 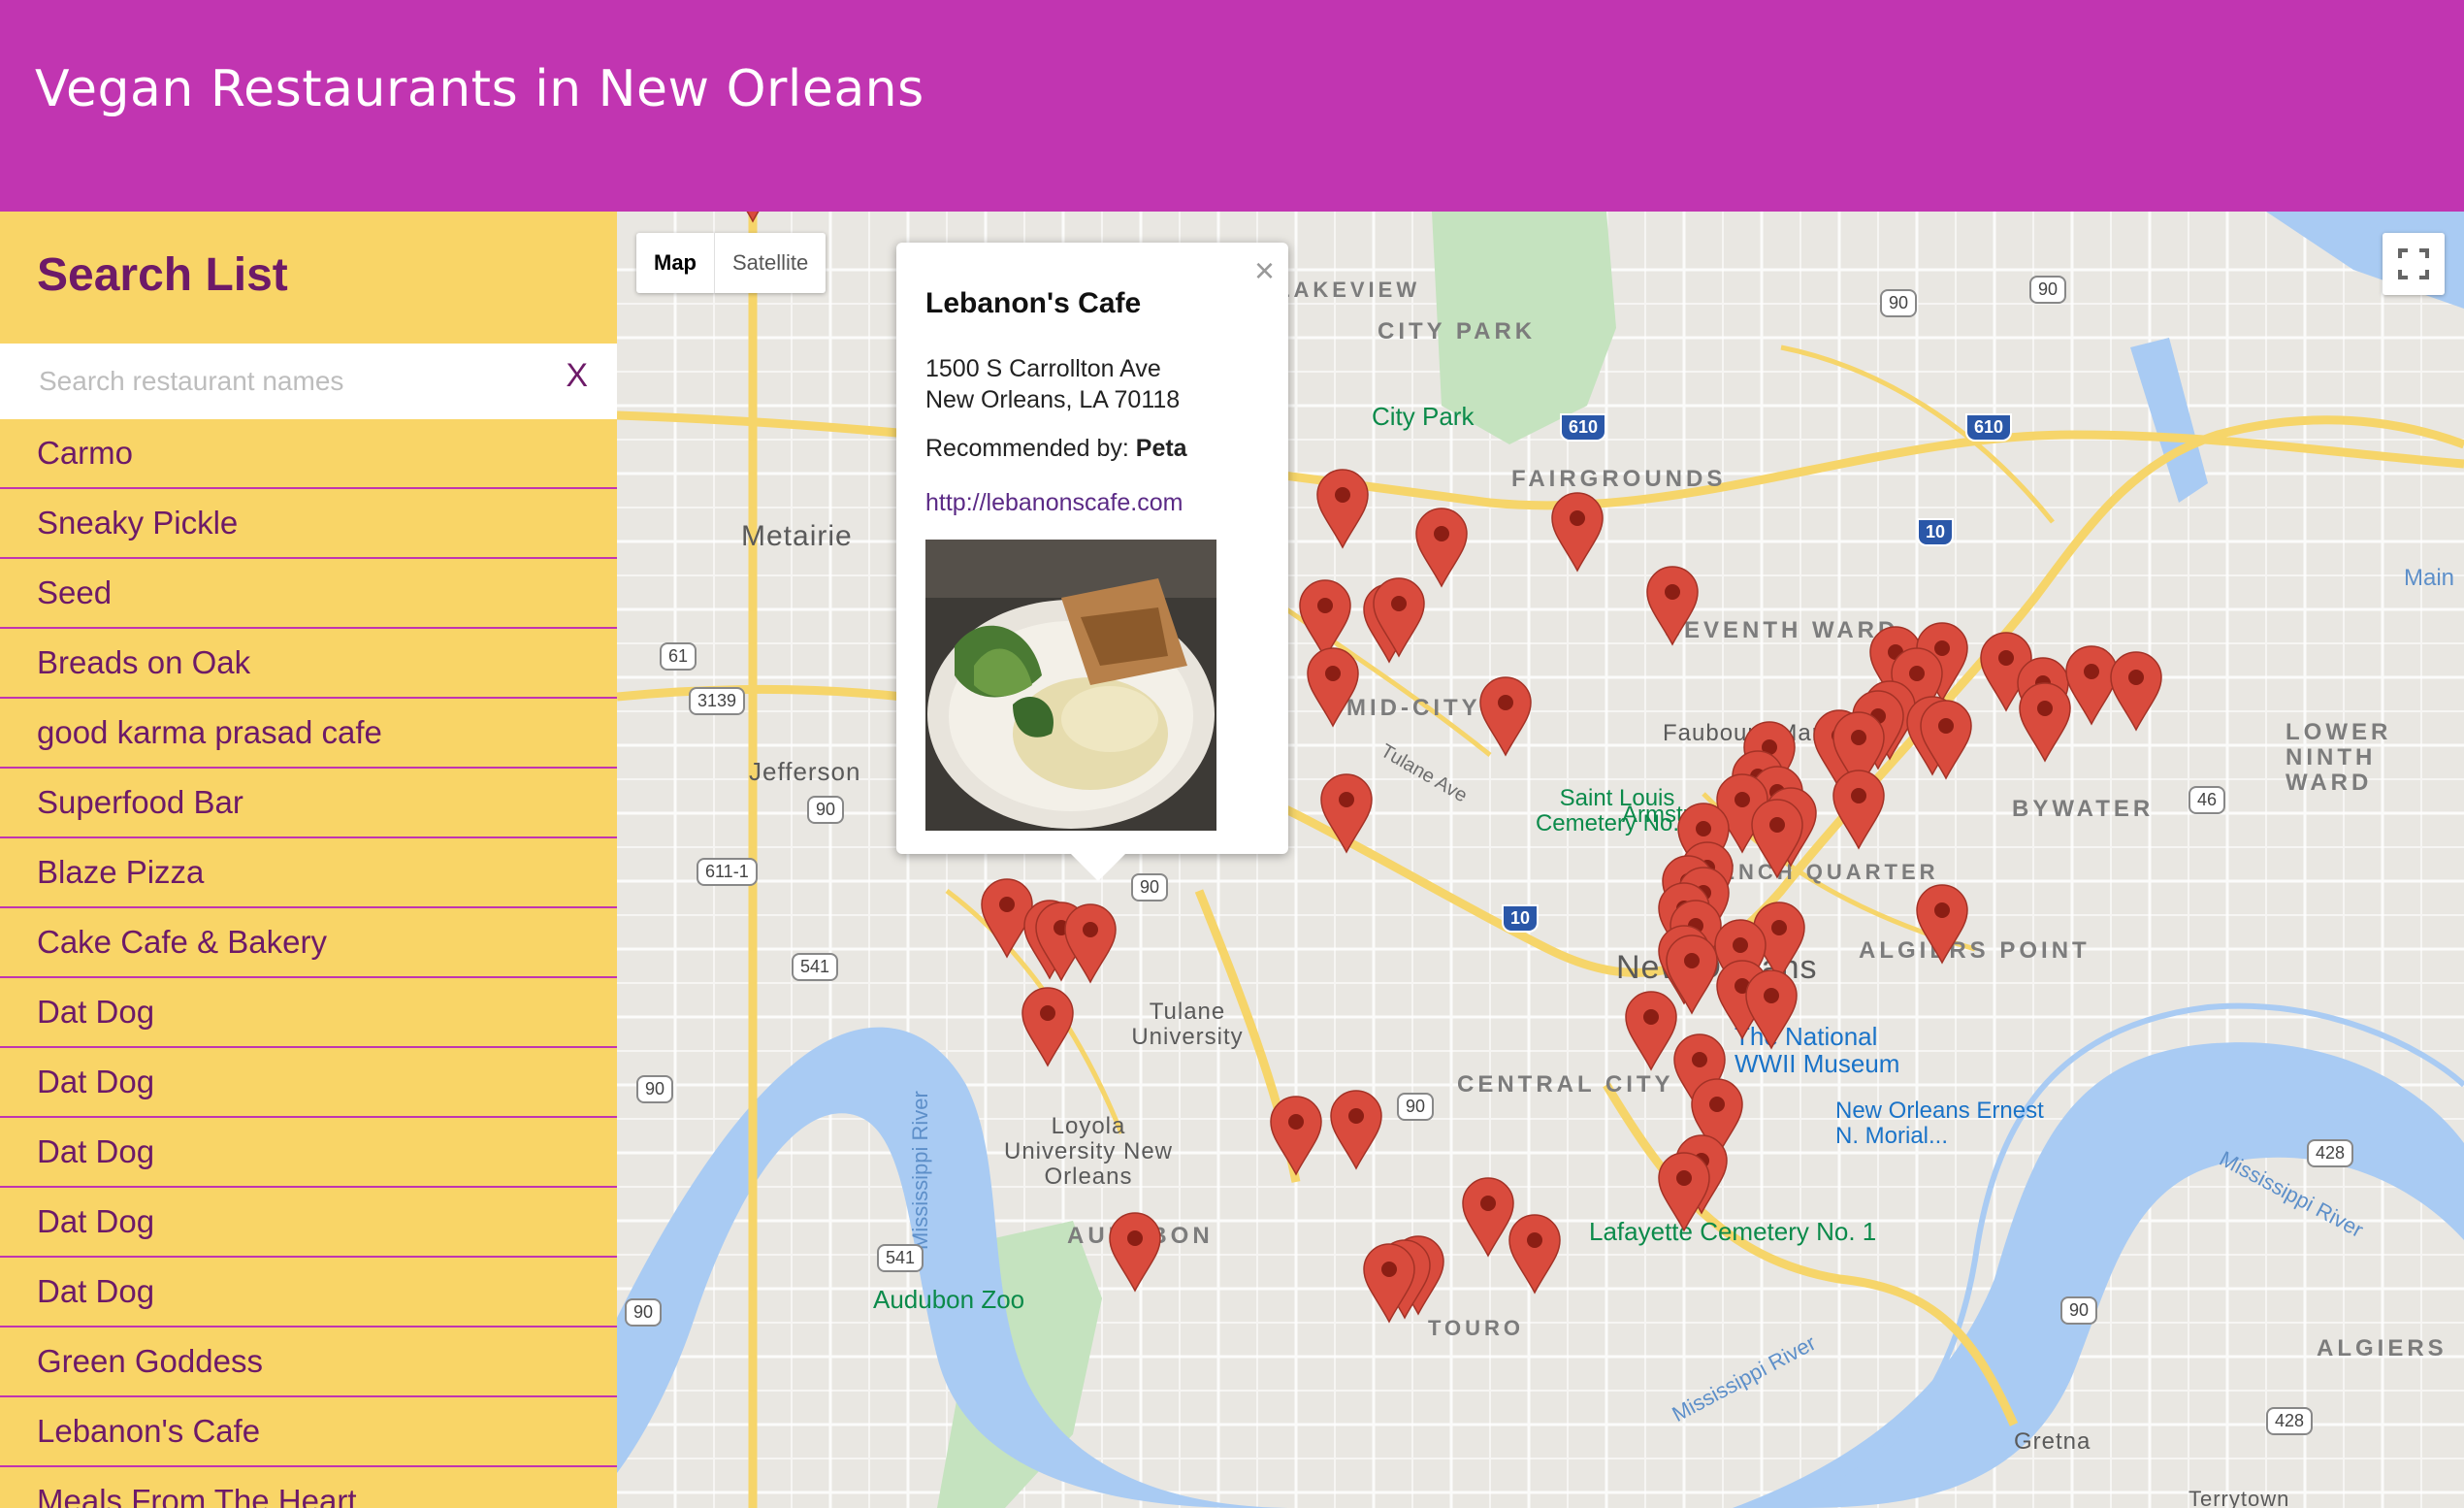 What do you see at coordinates (308, 803) in the screenshot?
I see `list-item: Superfood Bar` at bounding box center [308, 803].